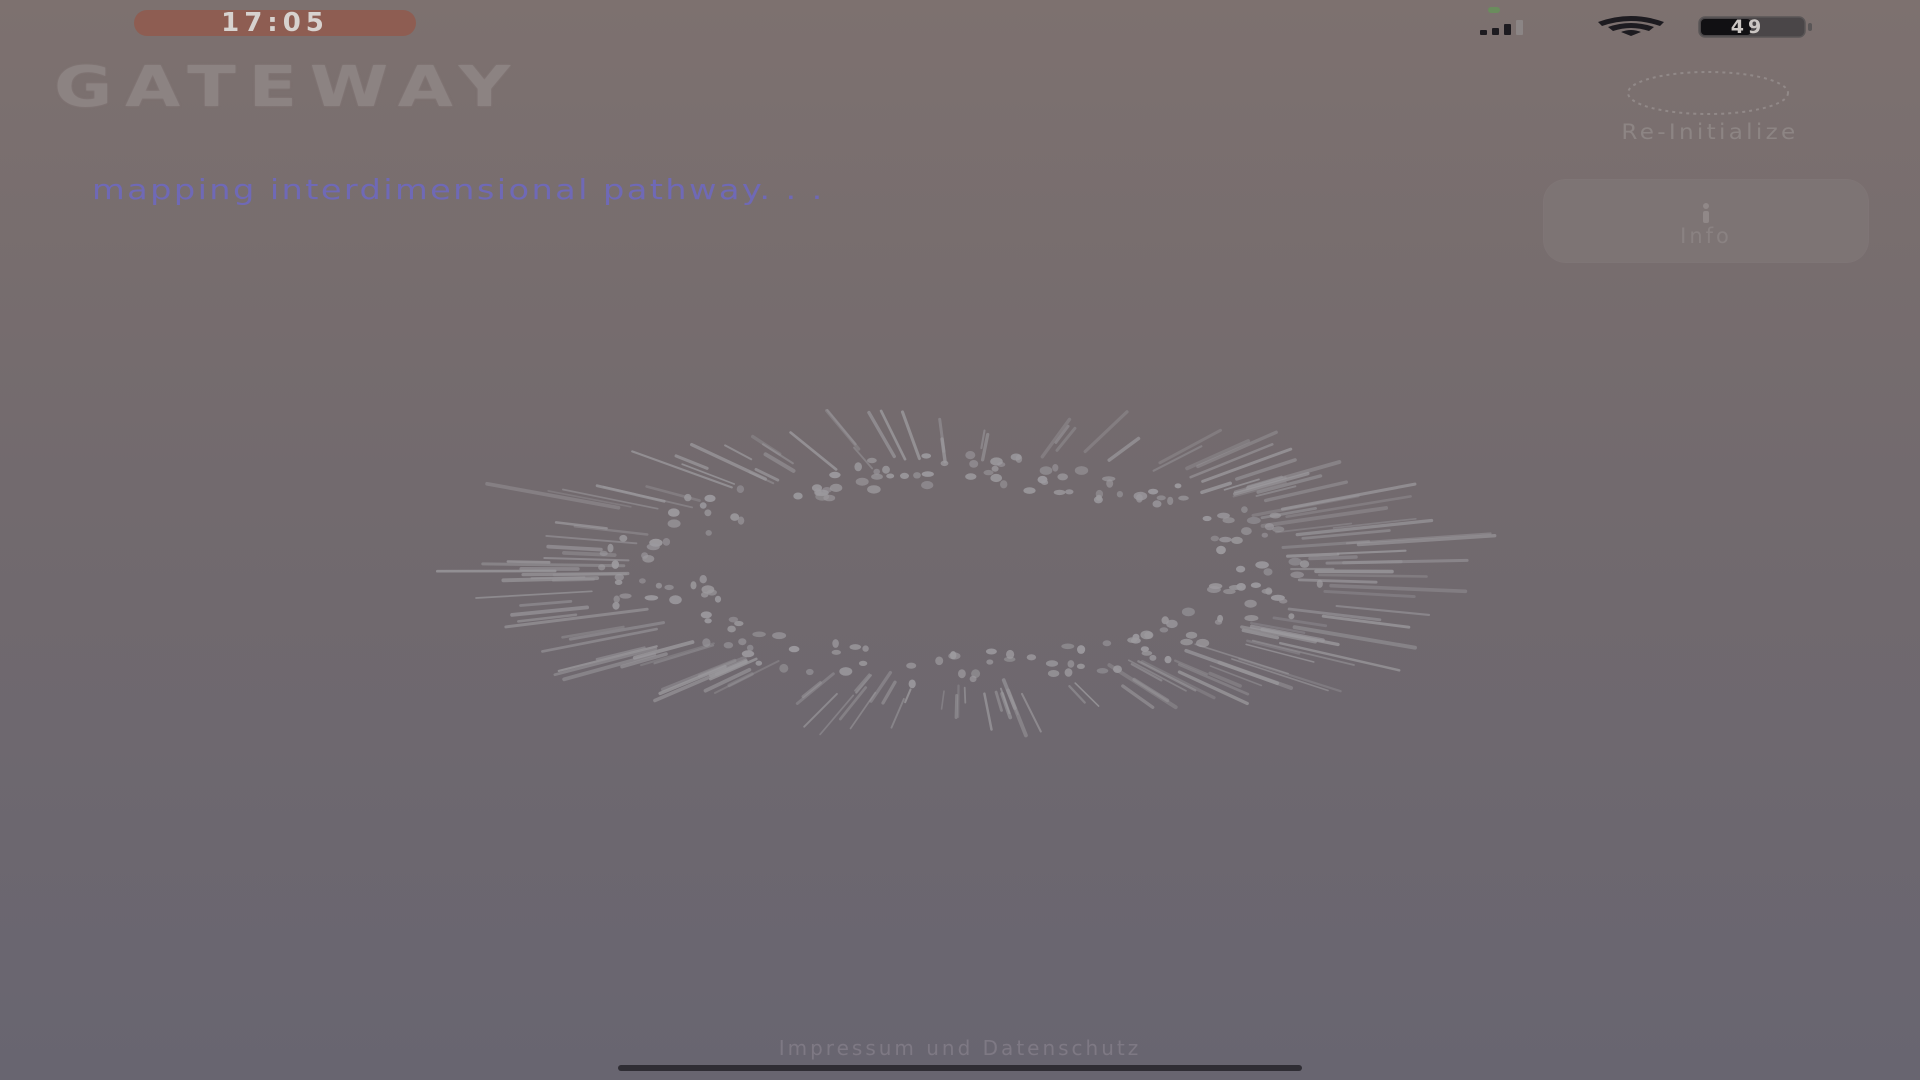 The height and width of the screenshot is (1080, 1920). What do you see at coordinates (1748, 27) in the screenshot?
I see `battery-percentage: 49` at bounding box center [1748, 27].